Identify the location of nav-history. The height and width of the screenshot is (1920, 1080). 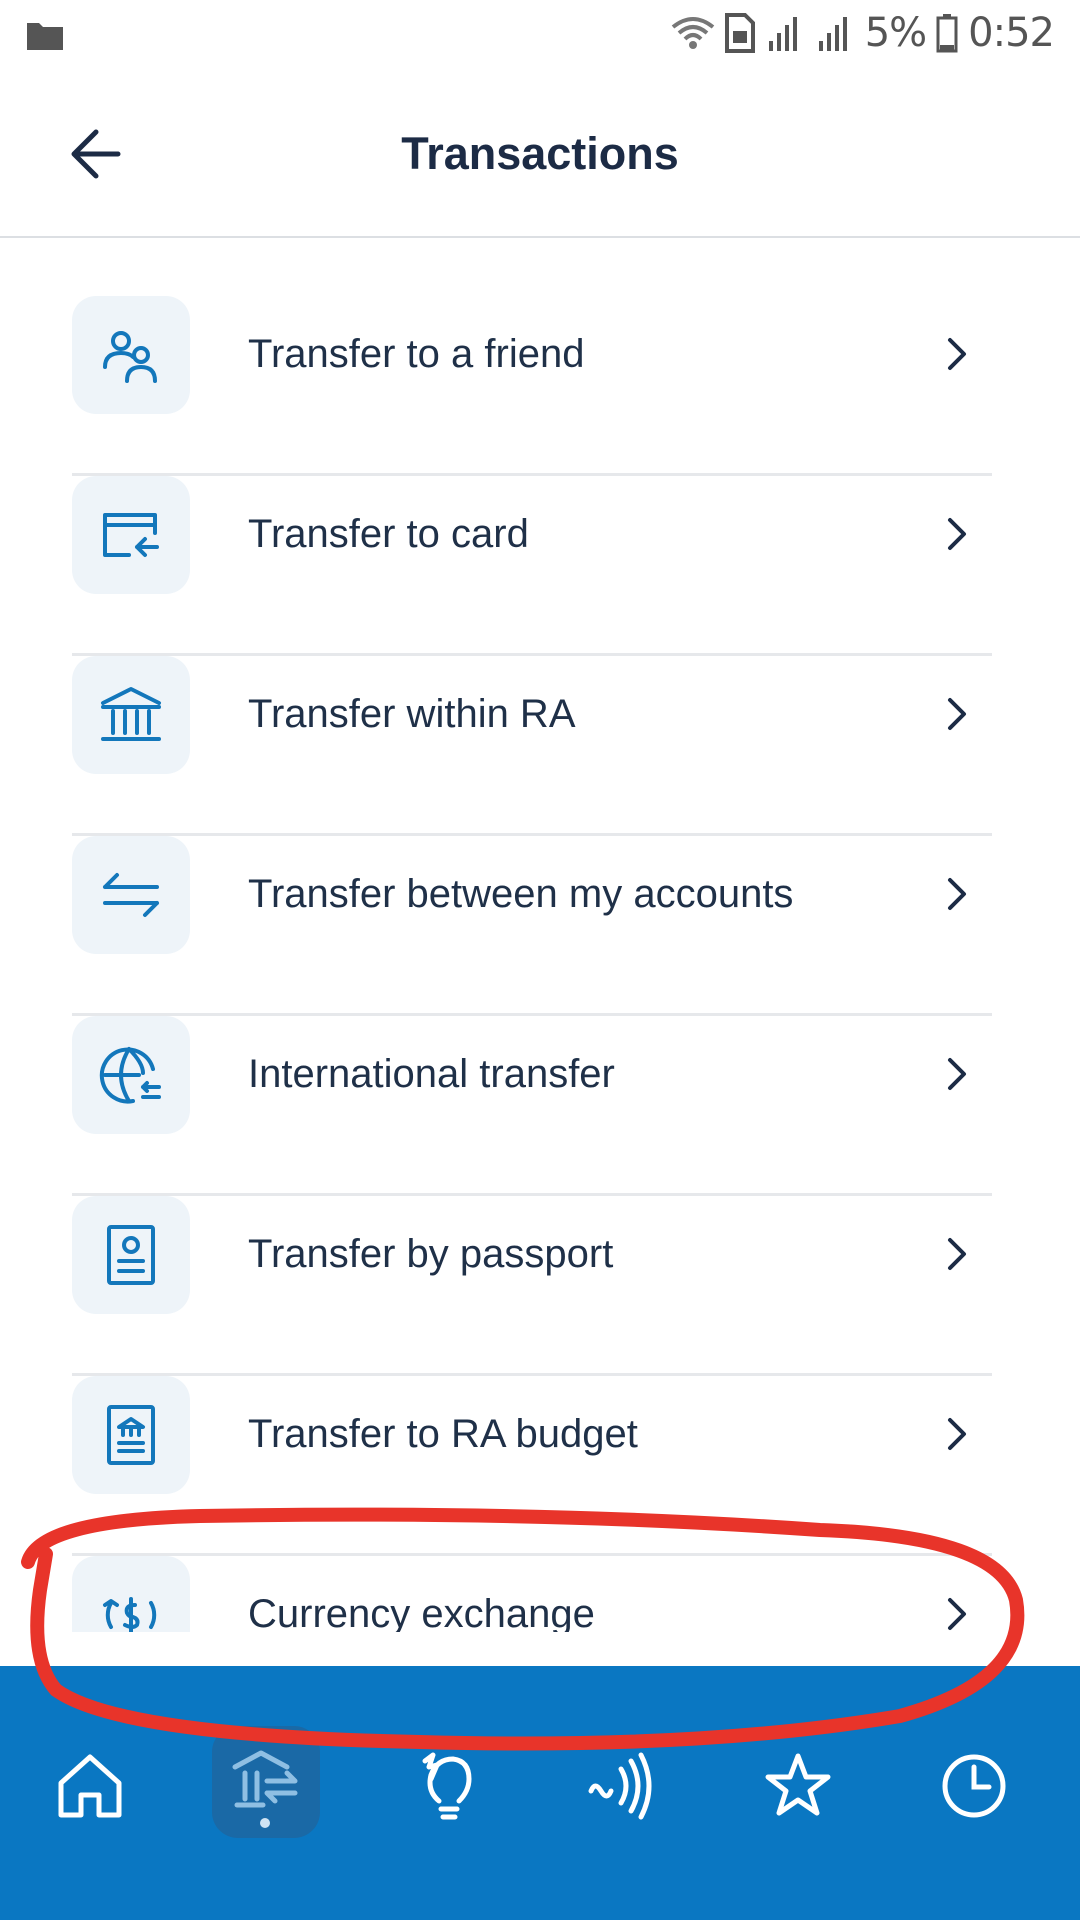
(974, 1786).